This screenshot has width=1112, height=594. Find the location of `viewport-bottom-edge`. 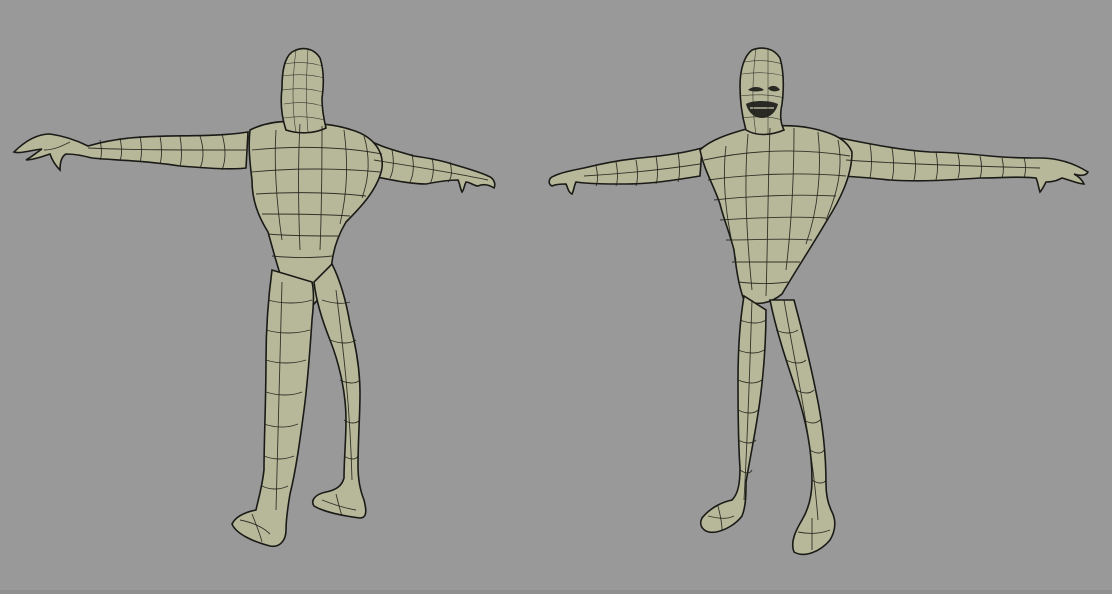

viewport-bottom-edge is located at coordinates (556, 592).